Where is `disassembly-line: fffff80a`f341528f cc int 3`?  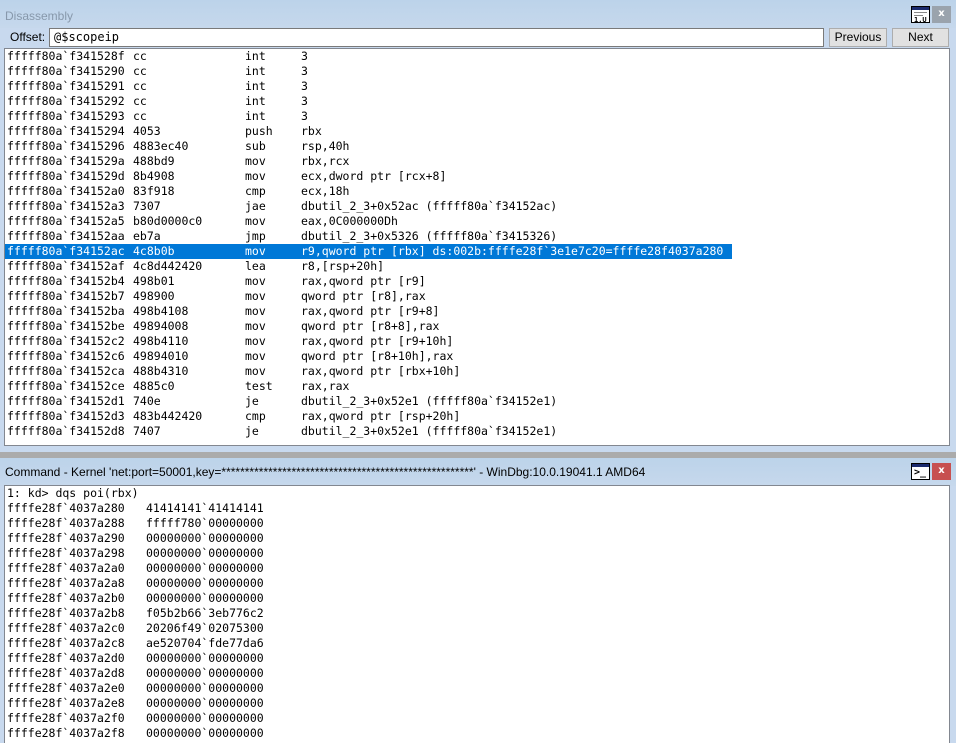 disassembly-line: fffff80a`f341528f cc int 3 is located at coordinates (477, 56).